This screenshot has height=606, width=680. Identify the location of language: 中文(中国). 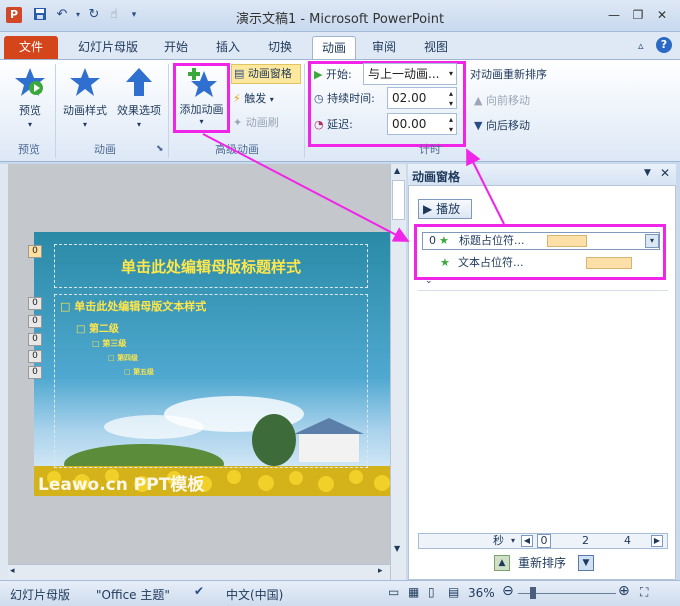
(254, 594).